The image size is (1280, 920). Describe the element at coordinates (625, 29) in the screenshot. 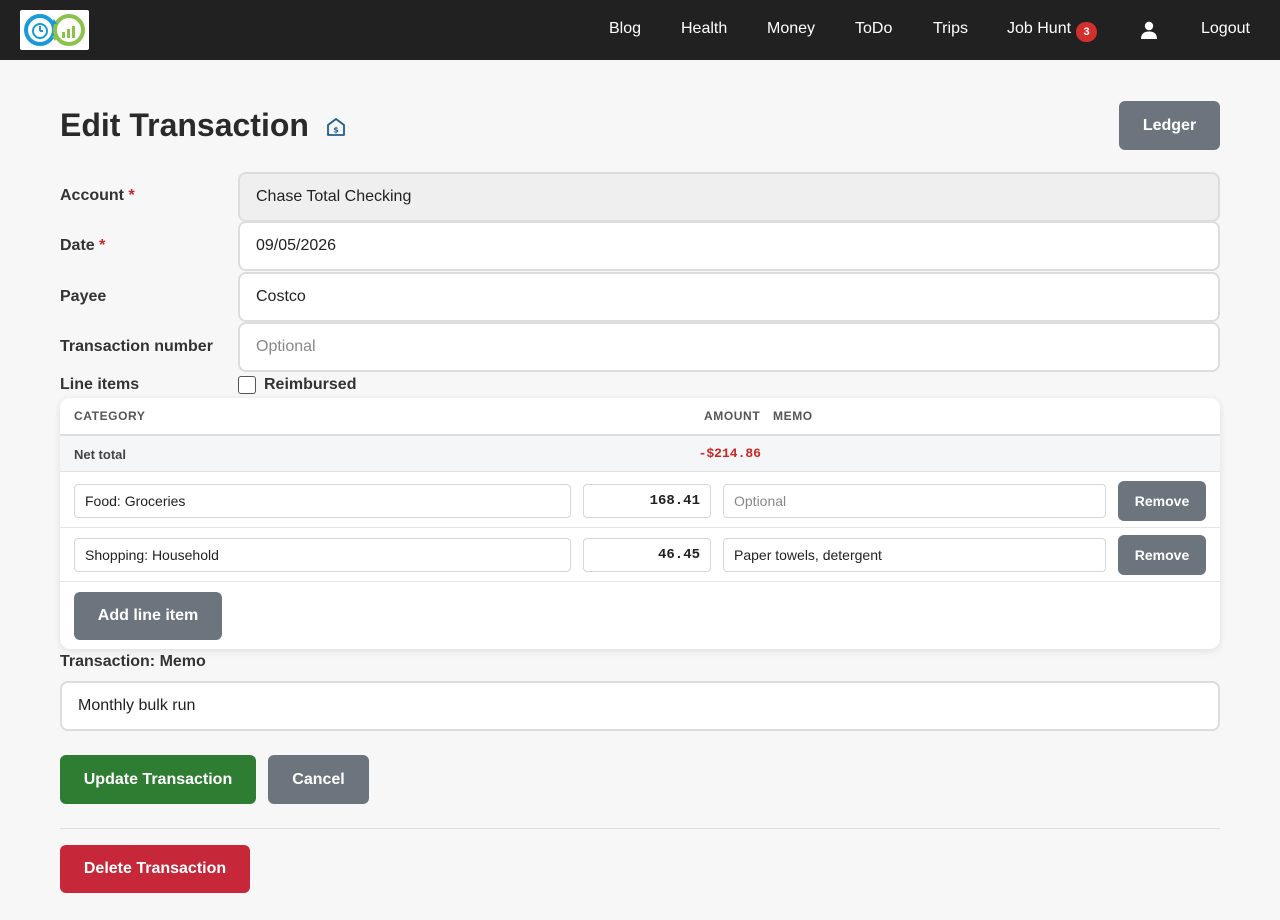

I see `nav-blog: Blog` at that location.